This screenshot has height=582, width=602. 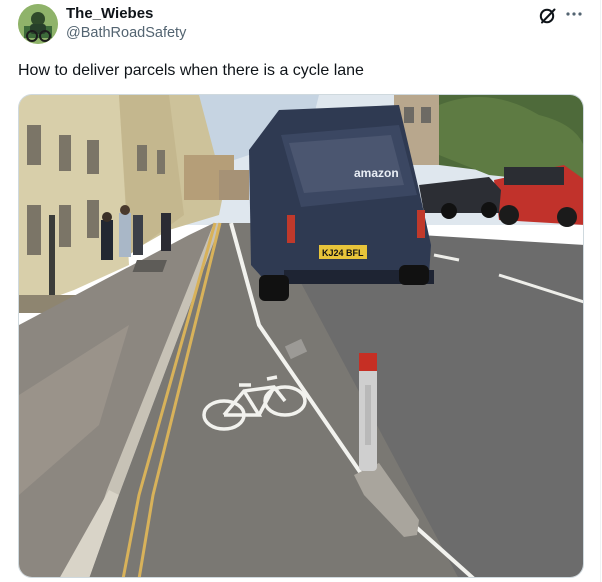 What do you see at coordinates (126, 33) in the screenshot?
I see `author-handle: @BathRoadSafety` at bounding box center [126, 33].